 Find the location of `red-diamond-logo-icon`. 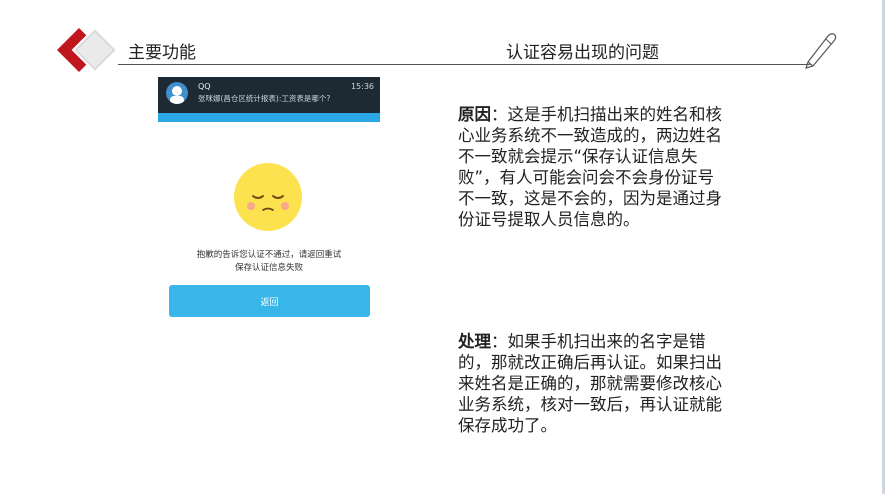

red-diamond-logo-icon is located at coordinates (88, 50).